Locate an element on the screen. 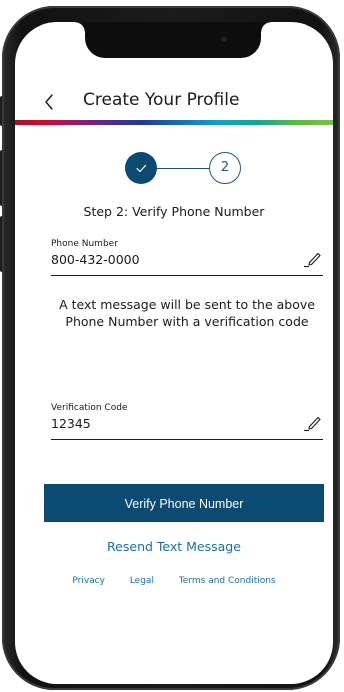  app-header: Create Your Profile is located at coordinates (174, 102).